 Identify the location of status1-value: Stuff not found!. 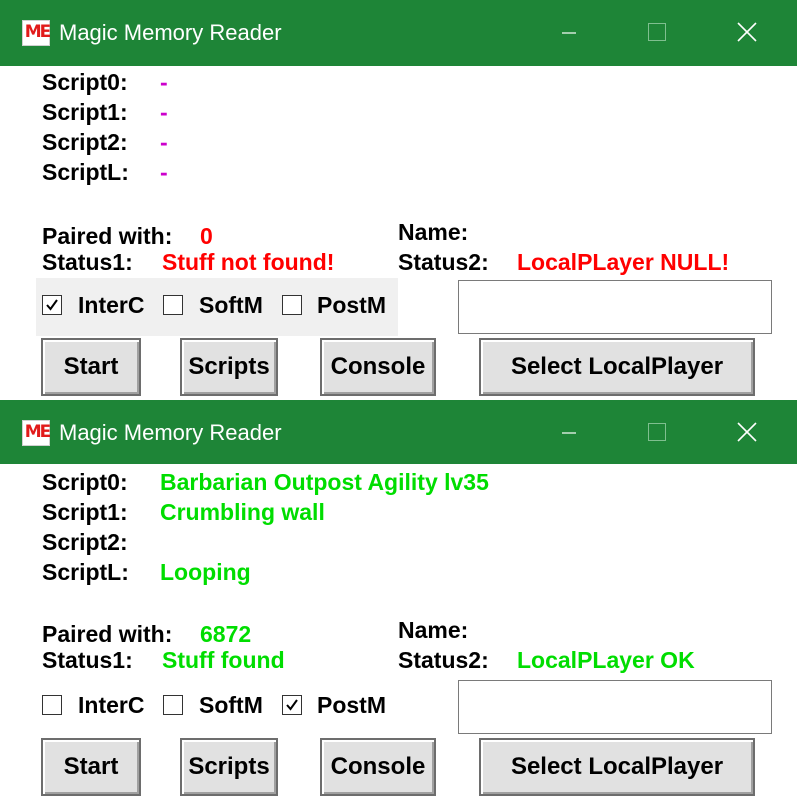
(248, 262).